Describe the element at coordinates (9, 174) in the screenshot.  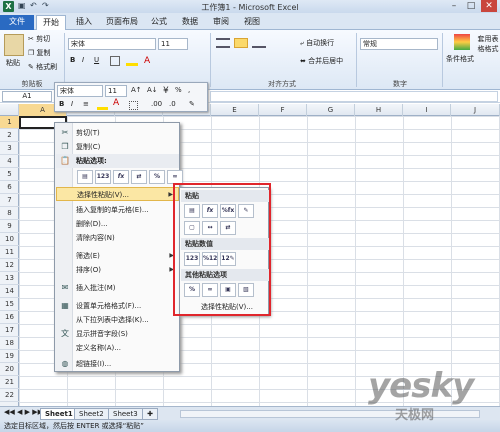
I see `row-header: 5` at that location.